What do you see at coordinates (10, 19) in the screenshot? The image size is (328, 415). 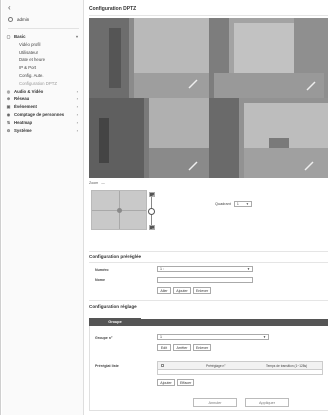 I see `user-icon` at bounding box center [10, 19].